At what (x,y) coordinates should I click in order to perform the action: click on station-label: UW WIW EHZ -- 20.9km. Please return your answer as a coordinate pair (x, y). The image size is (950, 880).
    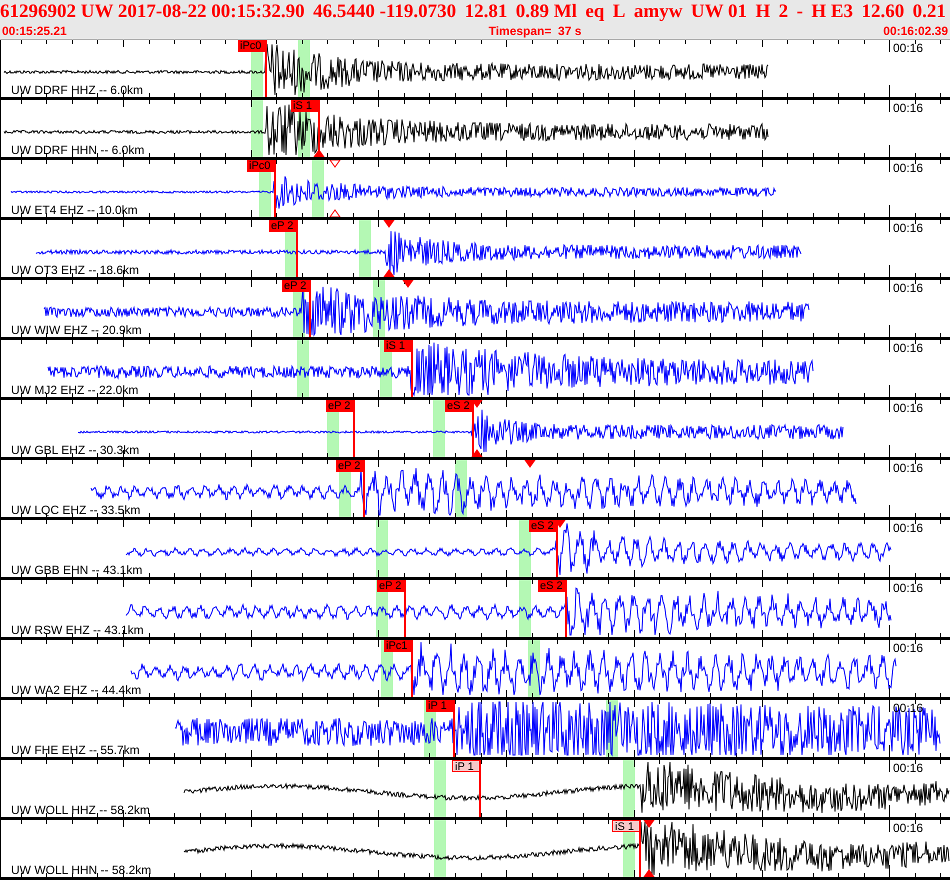
    Looking at the image, I should click on (76, 330).